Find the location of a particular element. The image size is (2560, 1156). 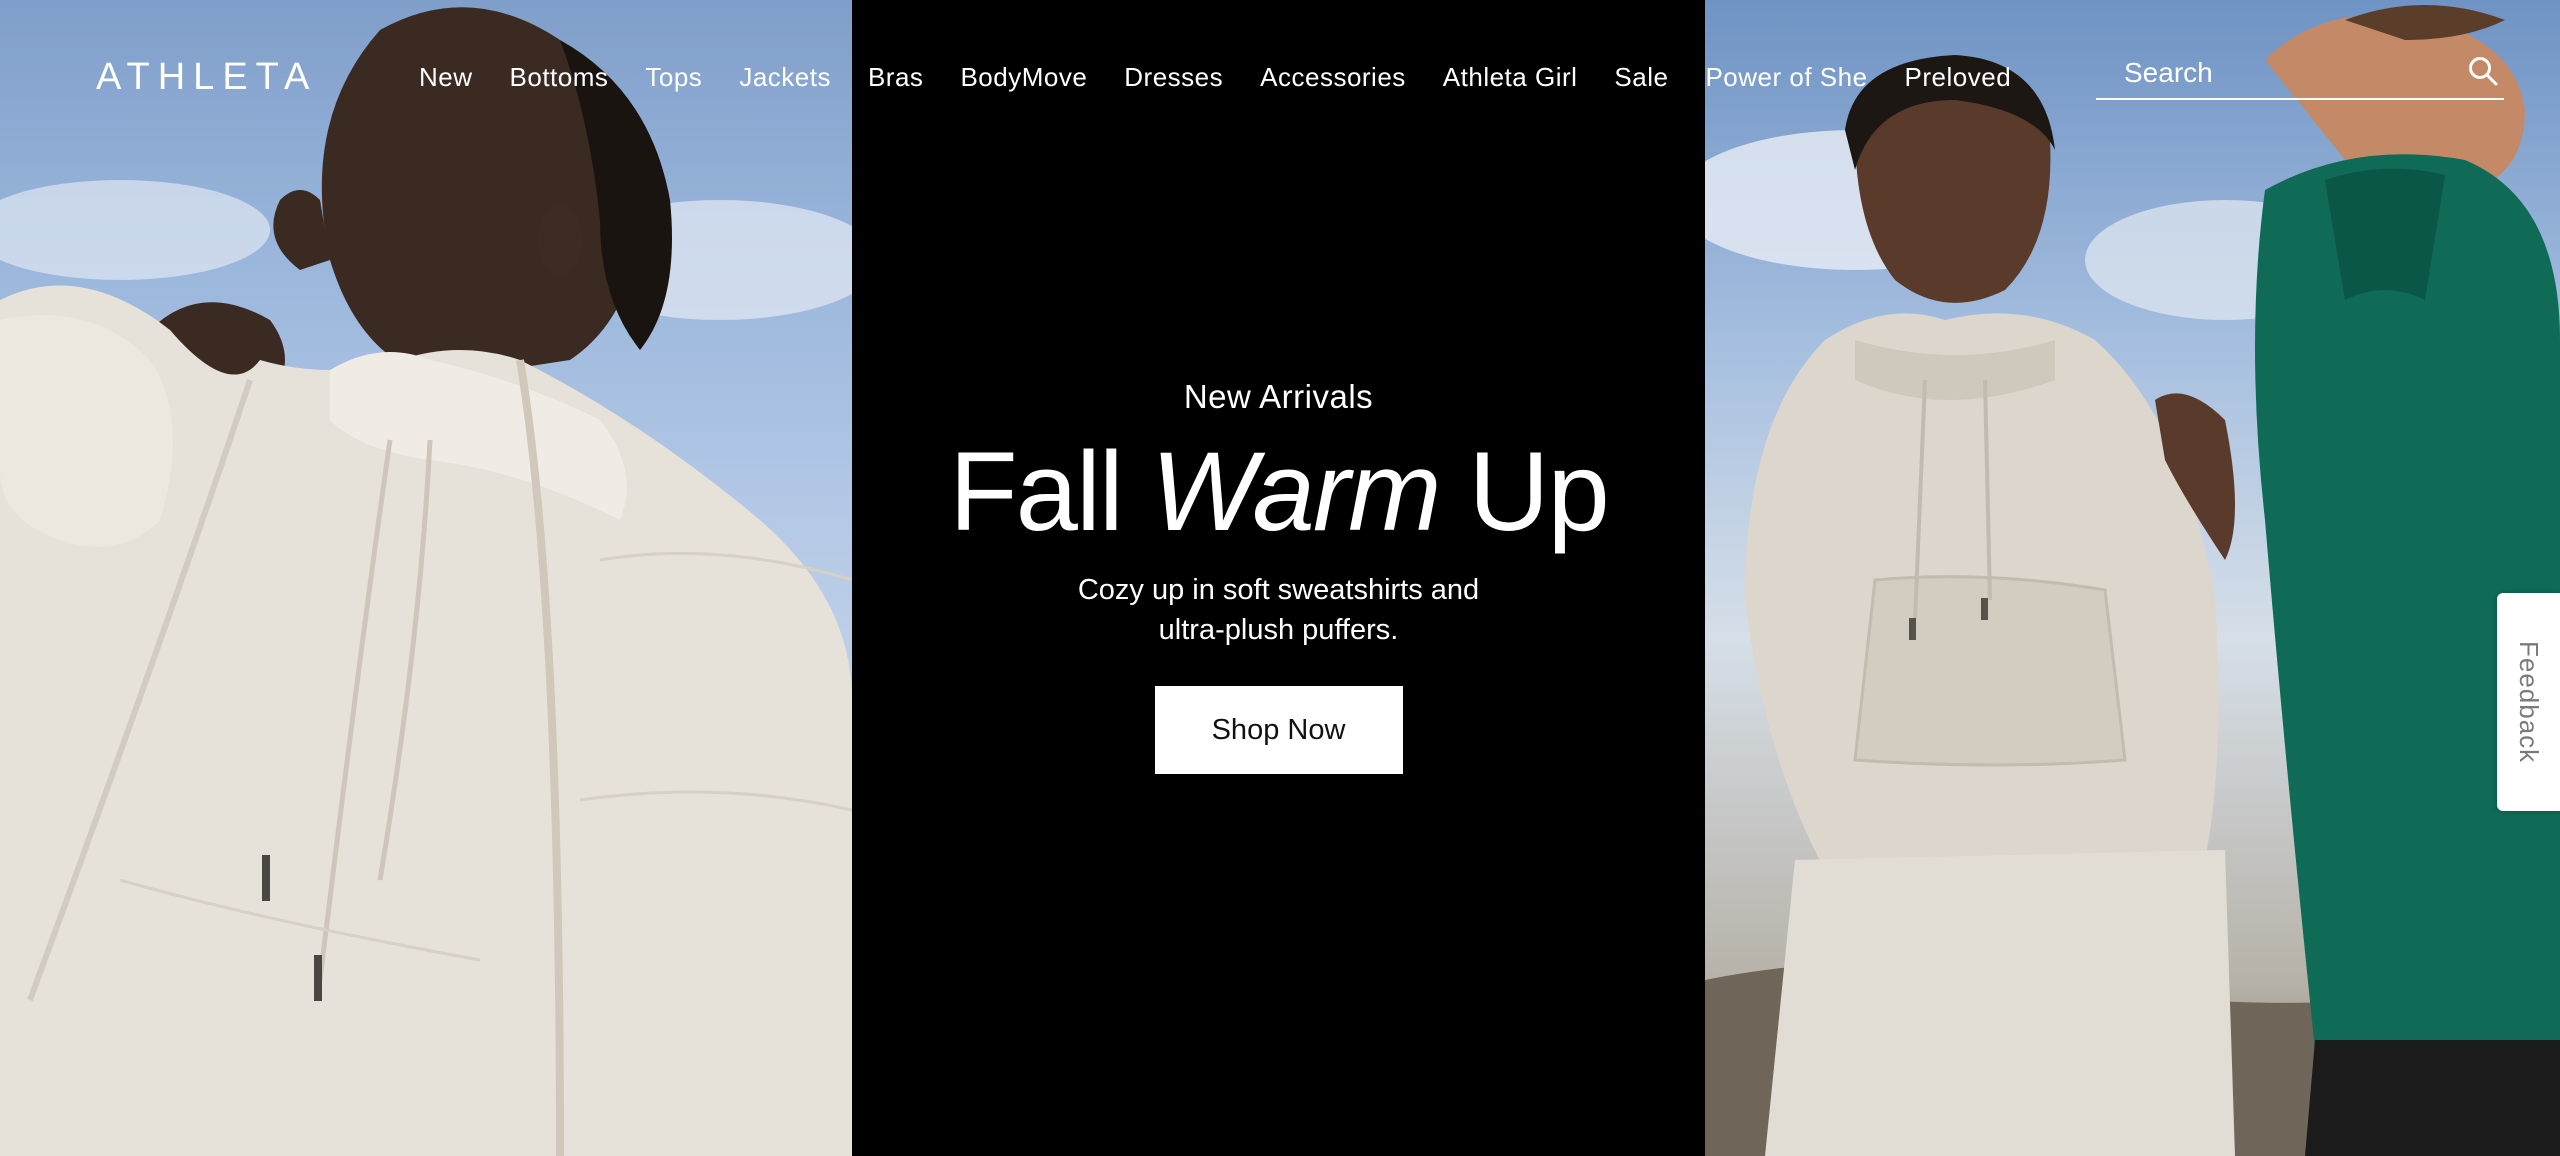

search-bar is located at coordinates (2300, 74).